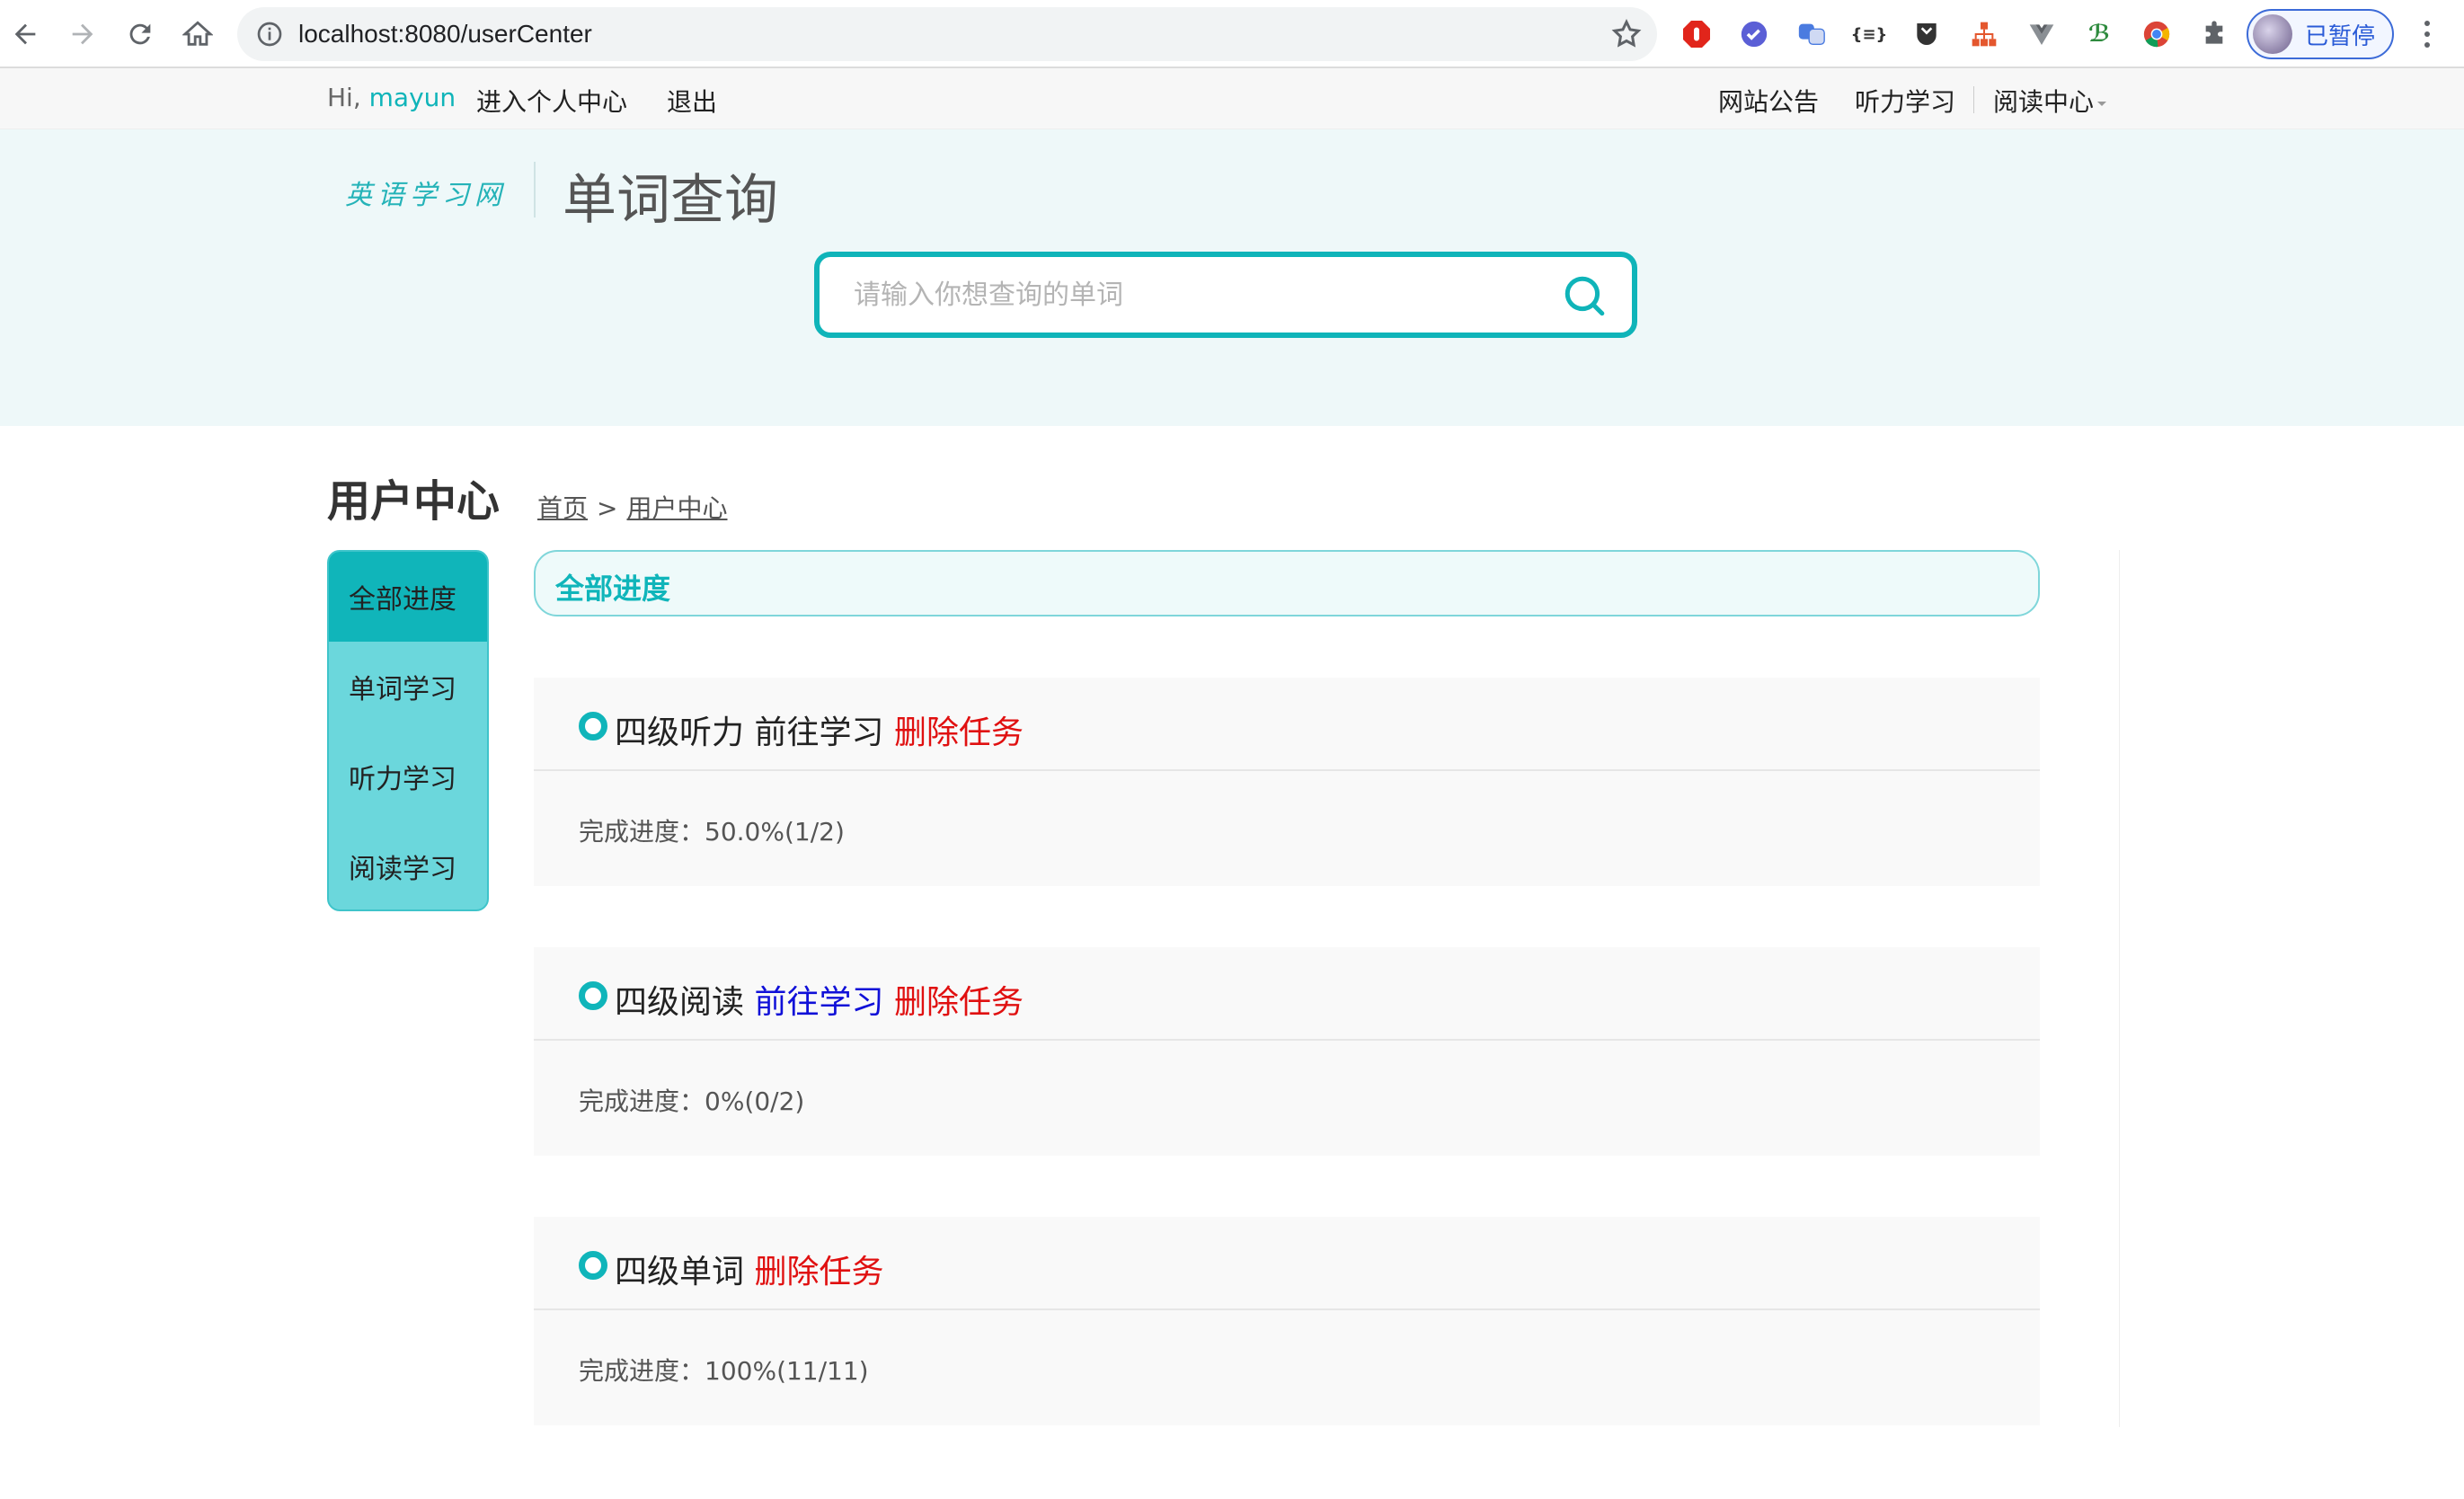 This screenshot has width=2464, height=1499. Describe the element at coordinates (83, 34) in the screenshot. I see `forward-icon` at that location.